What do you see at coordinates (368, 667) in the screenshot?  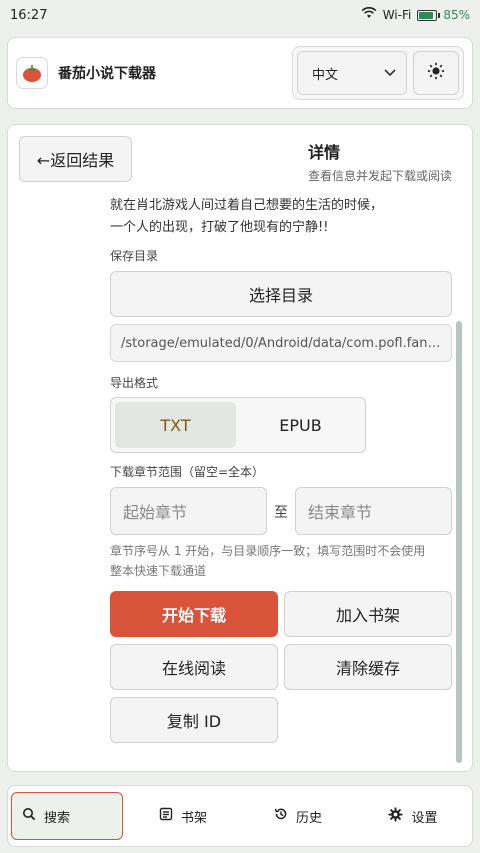 I see `clear-cache-button: 清除缓存` at bounding box center [368, 667].